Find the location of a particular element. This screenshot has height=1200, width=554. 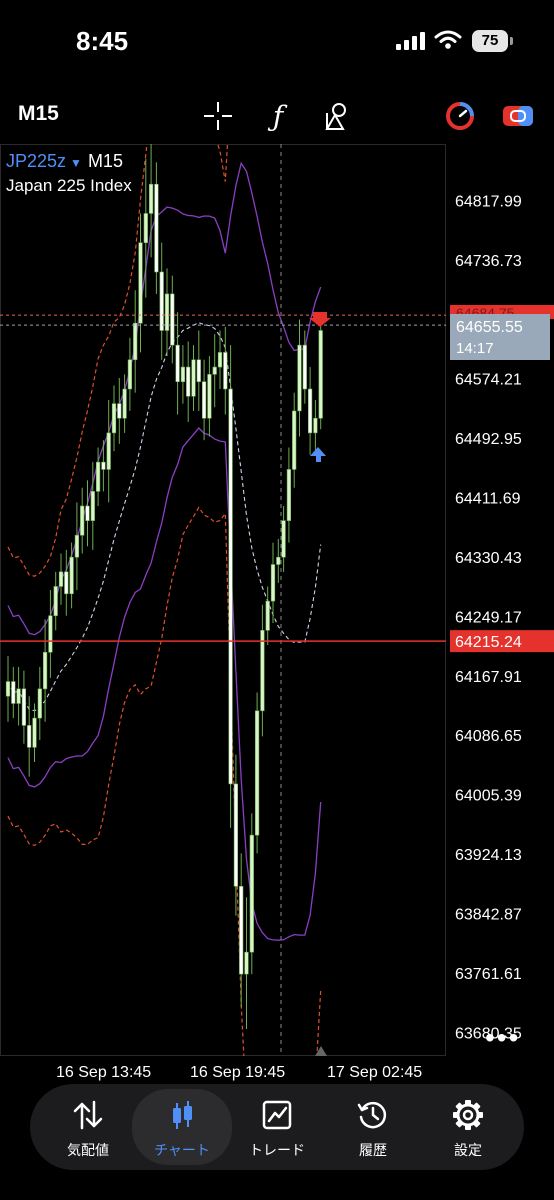

candle-countdown-label: 14:17 is located at coordinates (475, 348).